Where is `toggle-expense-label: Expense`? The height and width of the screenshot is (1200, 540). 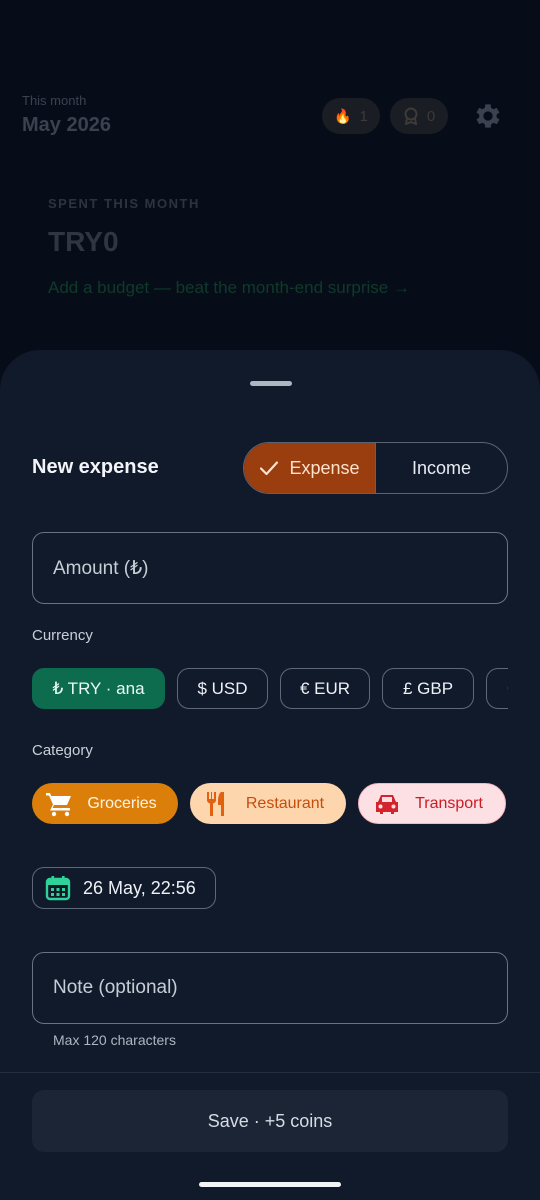 toggle-expense-label: Expense is located at coordinates (324, 467).